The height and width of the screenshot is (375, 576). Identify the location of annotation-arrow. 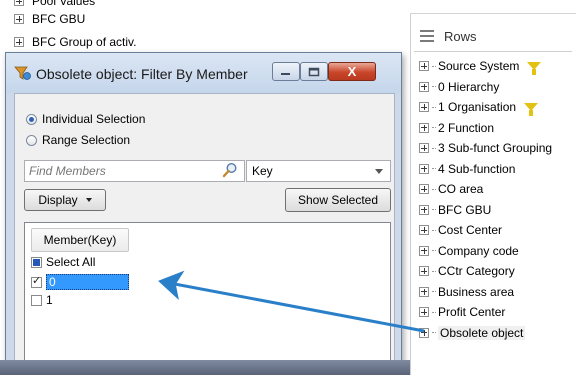
(291, 301).